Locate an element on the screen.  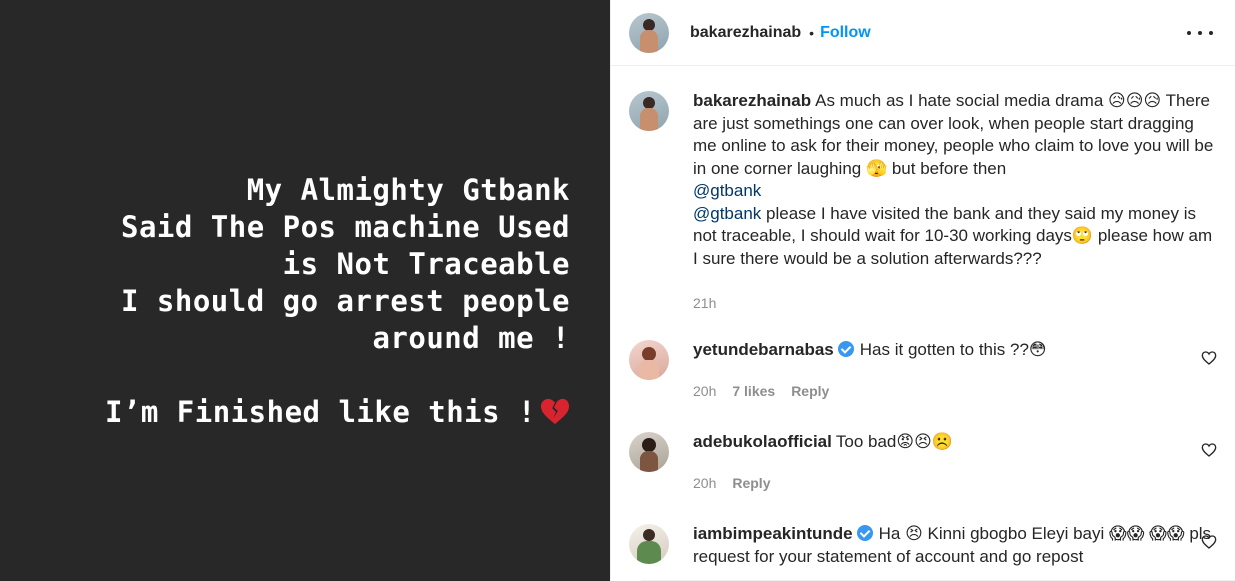
comment-meta: 20h Reply is located at coordinates (955, 483).